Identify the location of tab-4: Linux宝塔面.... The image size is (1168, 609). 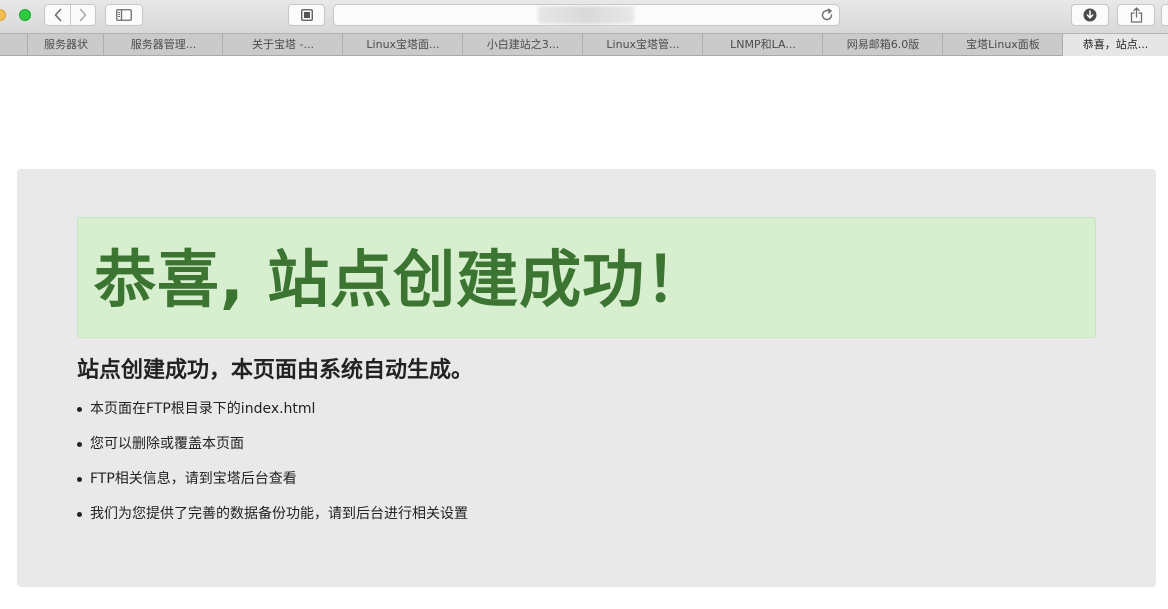
(402, 45).